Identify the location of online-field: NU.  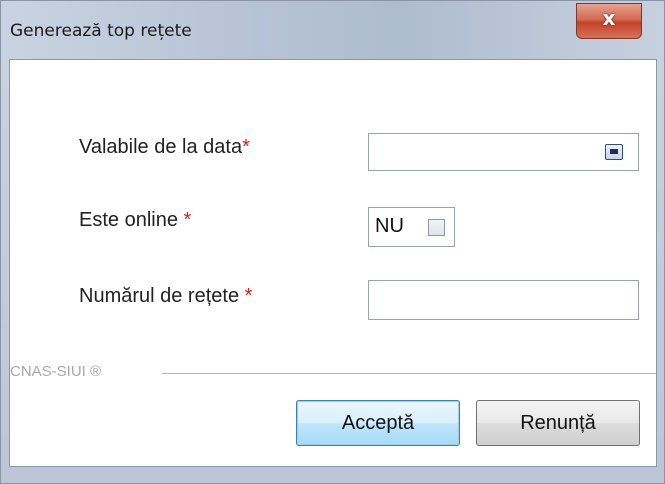
(411, 227).